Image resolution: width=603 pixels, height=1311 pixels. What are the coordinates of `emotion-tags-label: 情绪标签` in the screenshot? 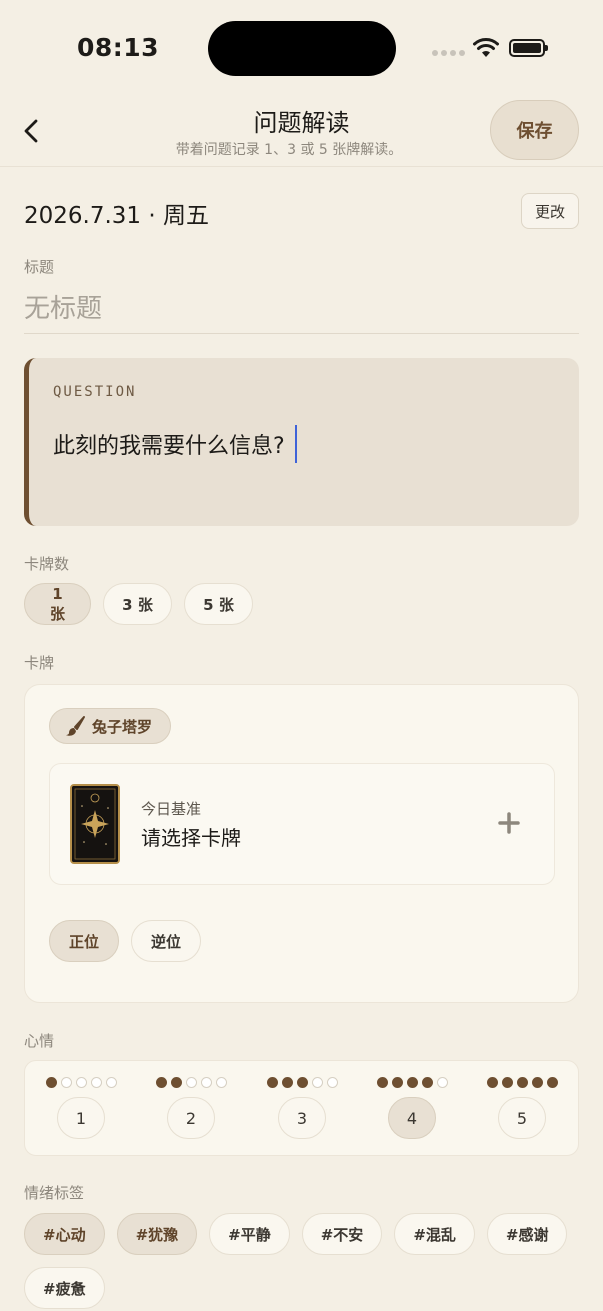 It's located at (54, 1193).